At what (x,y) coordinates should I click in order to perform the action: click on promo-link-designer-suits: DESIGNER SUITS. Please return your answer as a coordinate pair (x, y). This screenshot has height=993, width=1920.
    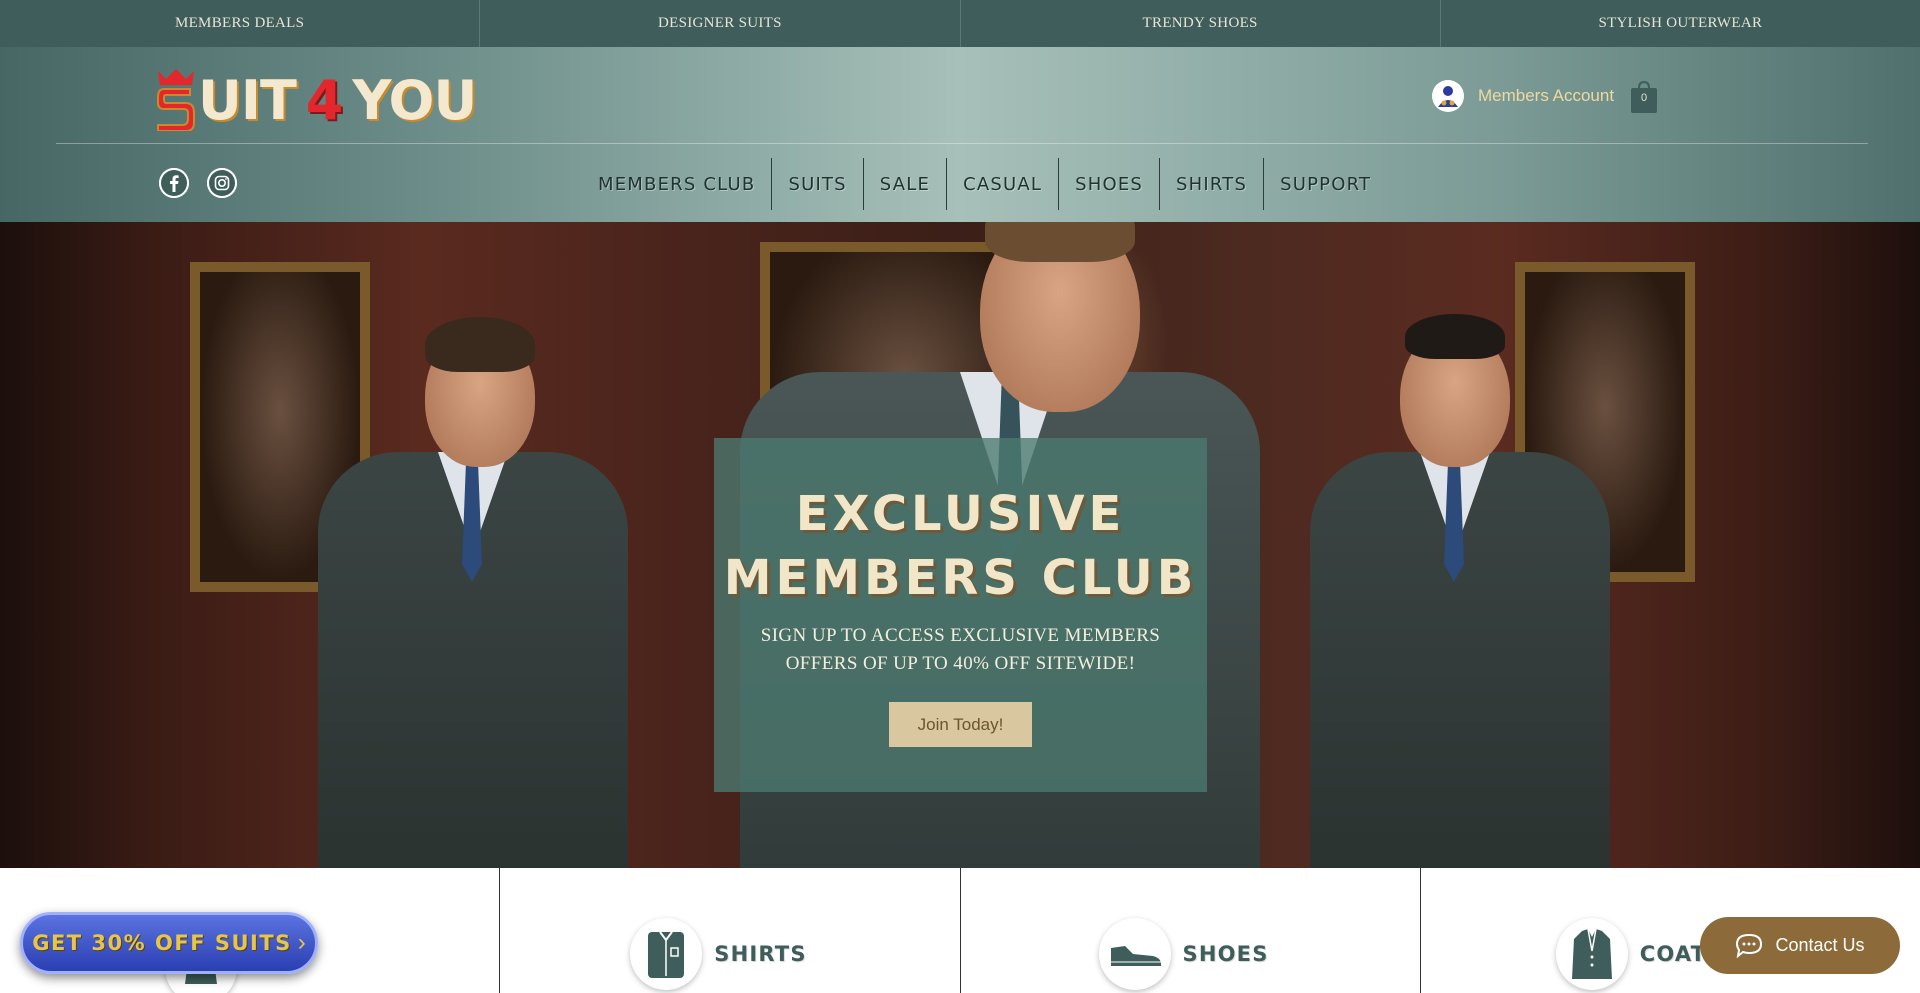
    Looking at the image, I should click on (720, 23).